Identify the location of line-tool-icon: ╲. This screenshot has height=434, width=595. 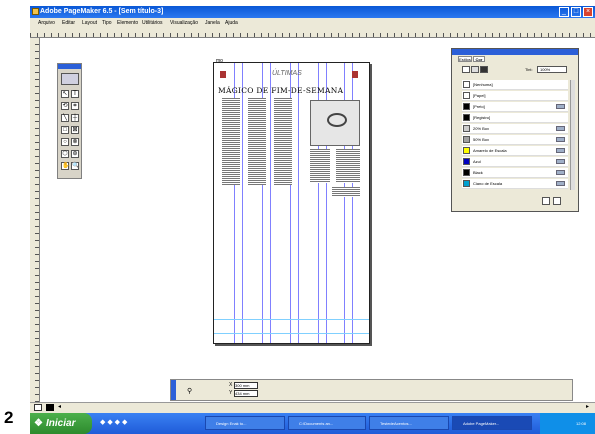
(65, 118).